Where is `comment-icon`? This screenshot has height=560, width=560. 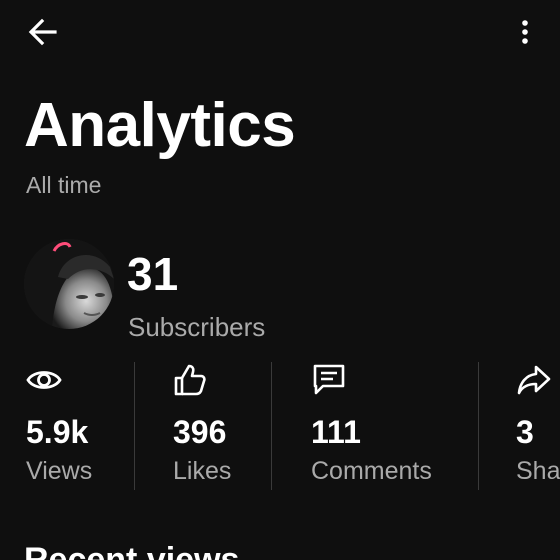 comment-icon is located at coordinates (329, 380).